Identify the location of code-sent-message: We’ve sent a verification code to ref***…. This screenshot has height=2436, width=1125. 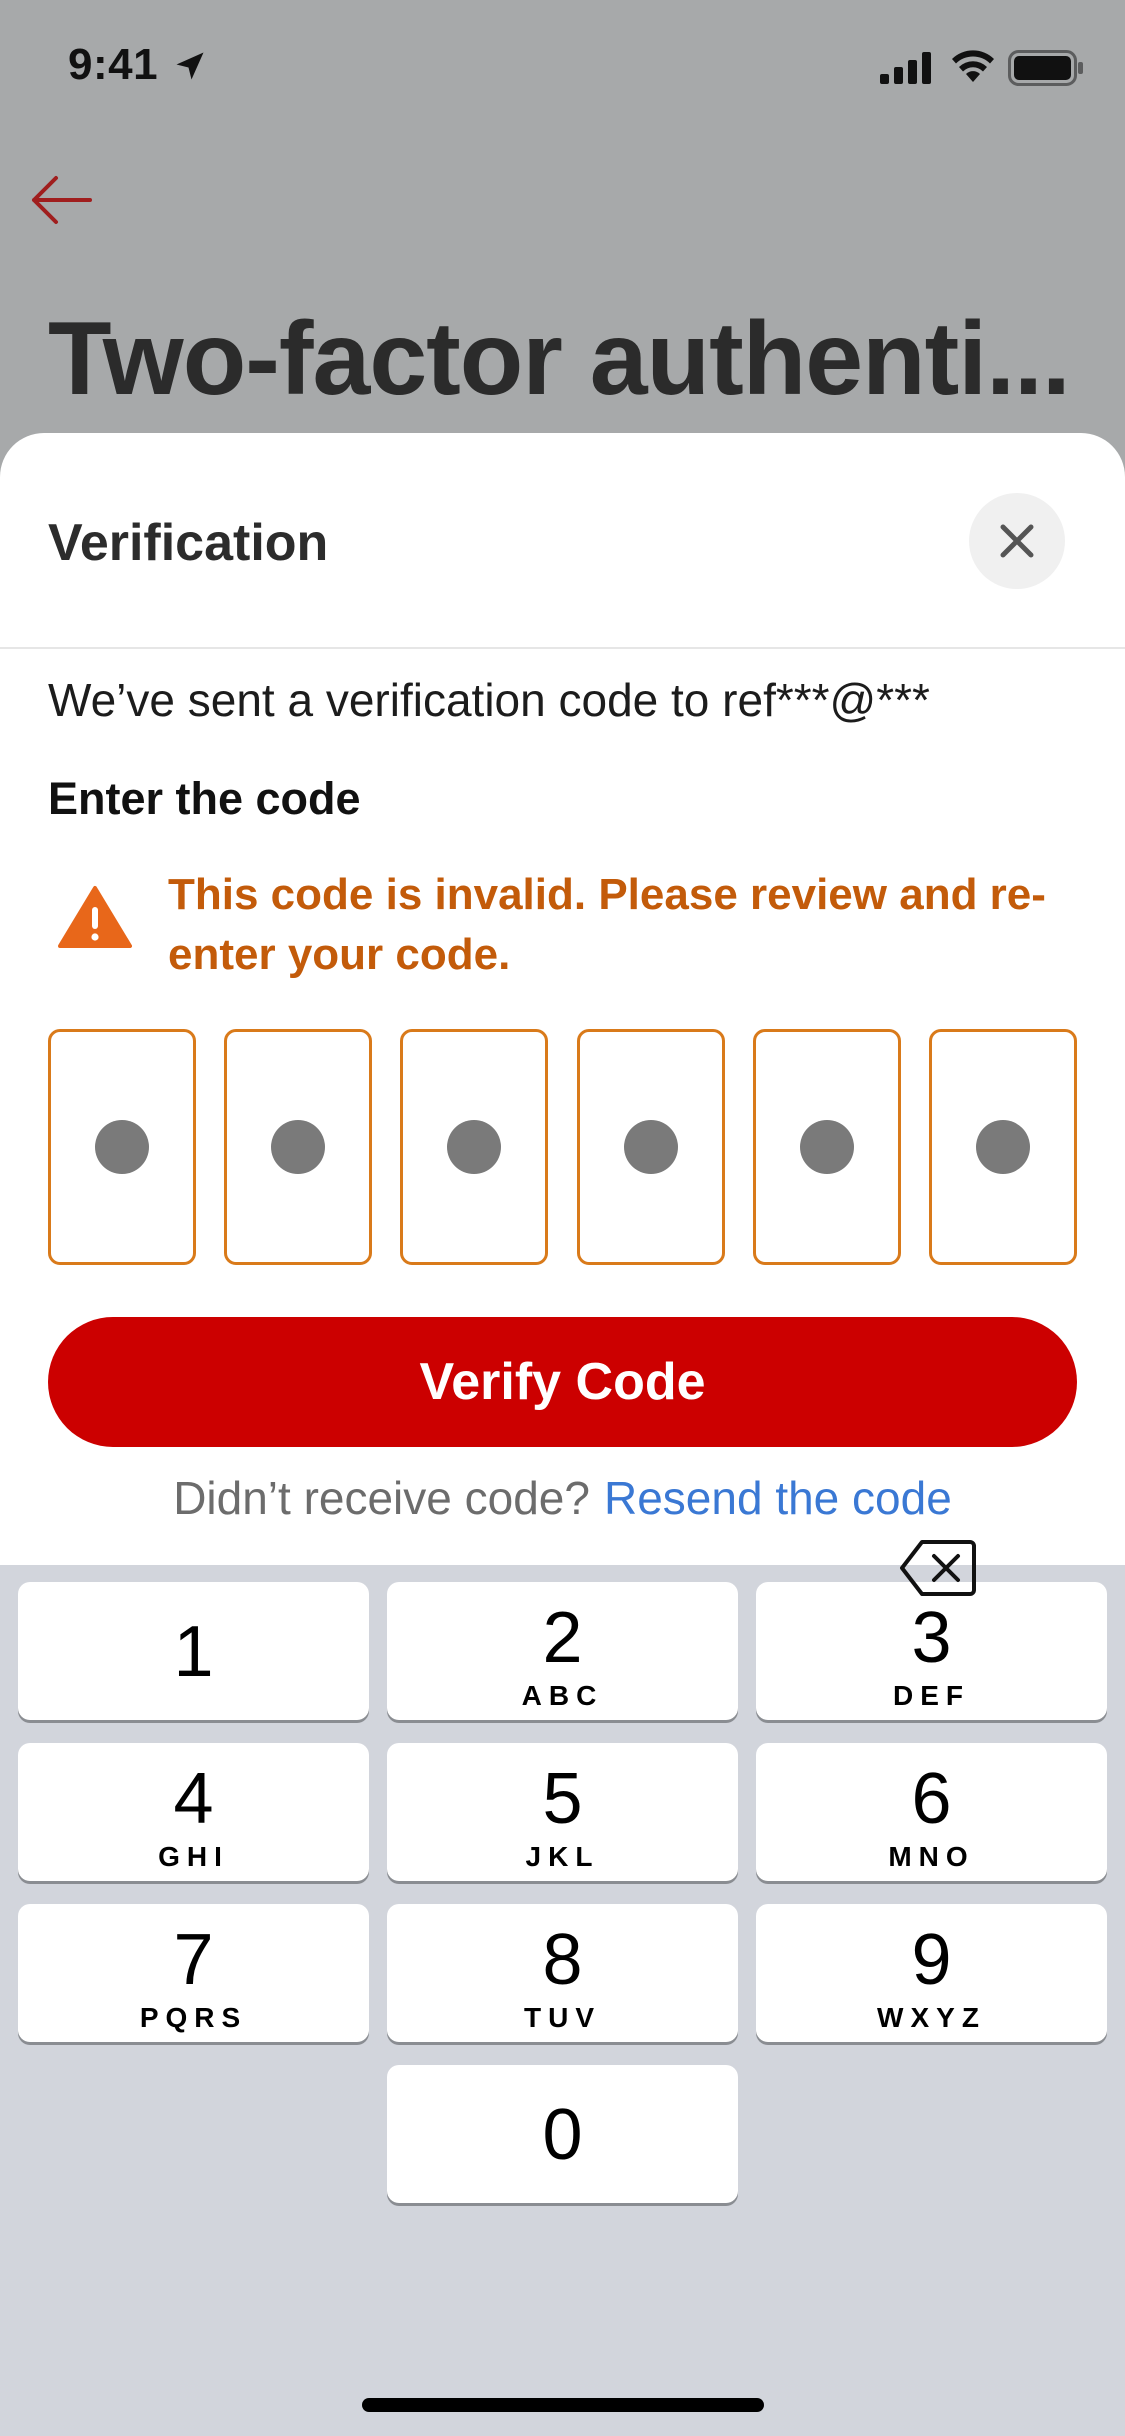
(489, 700).